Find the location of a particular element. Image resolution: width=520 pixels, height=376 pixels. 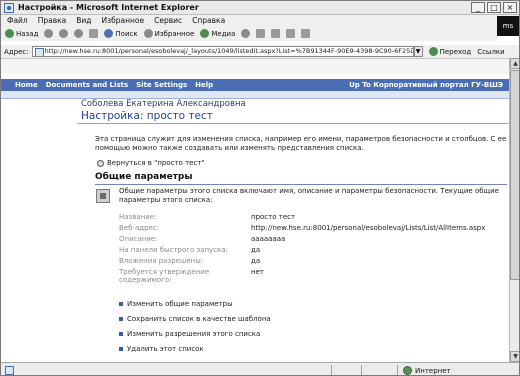

links-button: Ссылки is located at coordinates (491, 52).